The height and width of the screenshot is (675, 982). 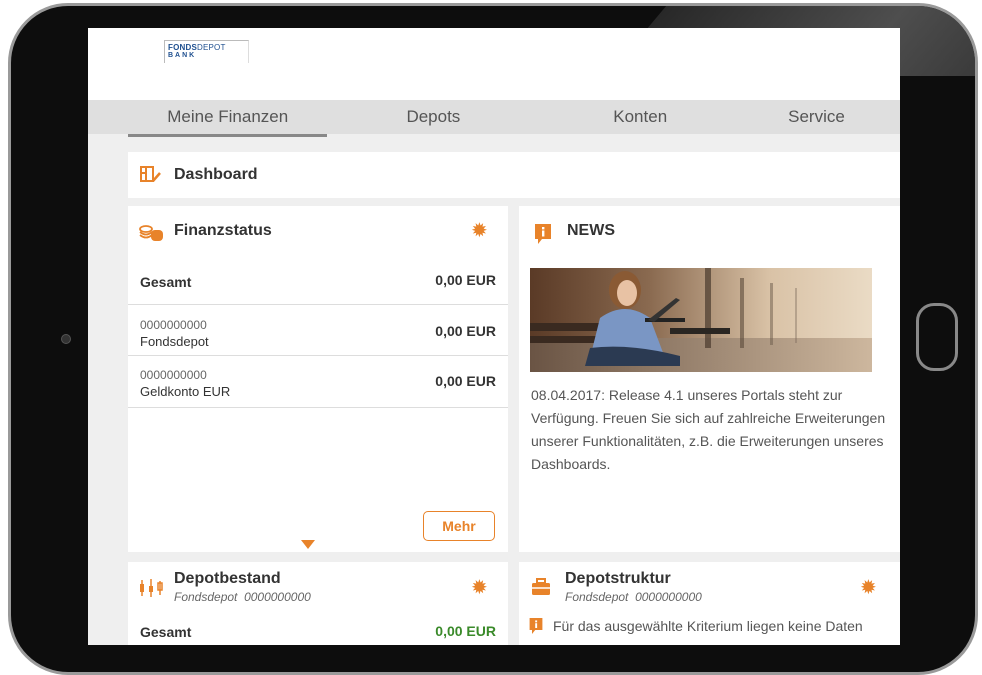 What do you see at coordinates (633, 597) in the screenshot?
I see `depotstruktur-subtitle: Fondsdepot 0000000000` at bounding box center [633, 597].